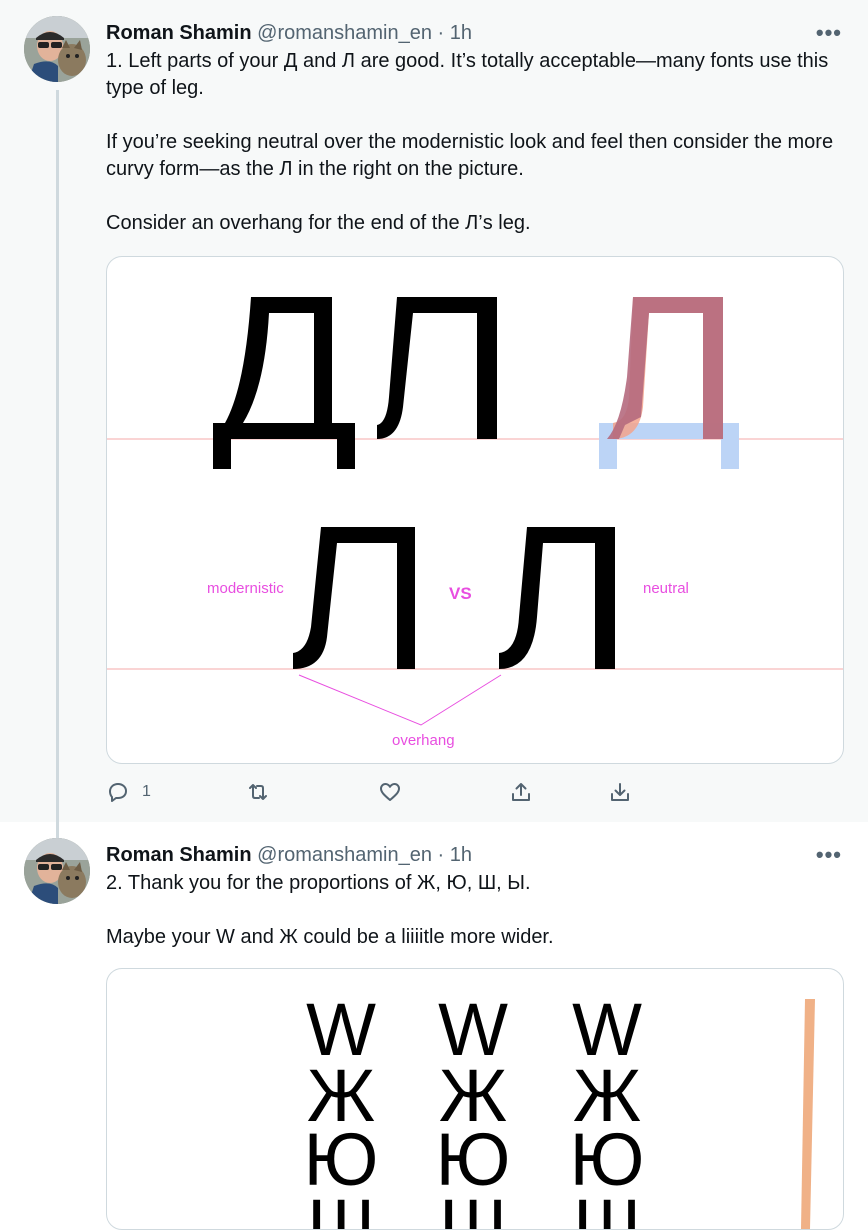 The image size is (868, 1230). I want to click on glyph-el-neutral, so click(557, 598).